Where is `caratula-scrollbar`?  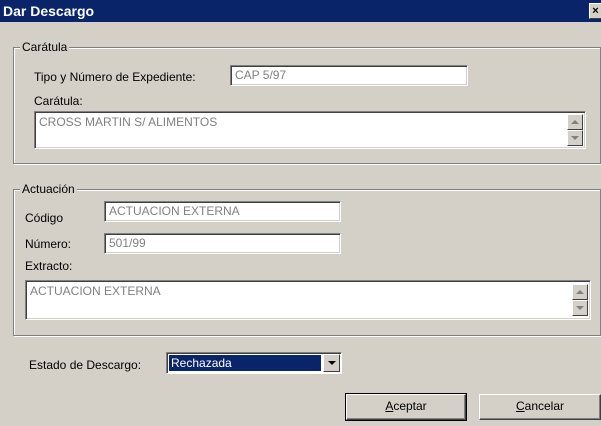 caratula-scrollbar is located at coordinates (575, 130).